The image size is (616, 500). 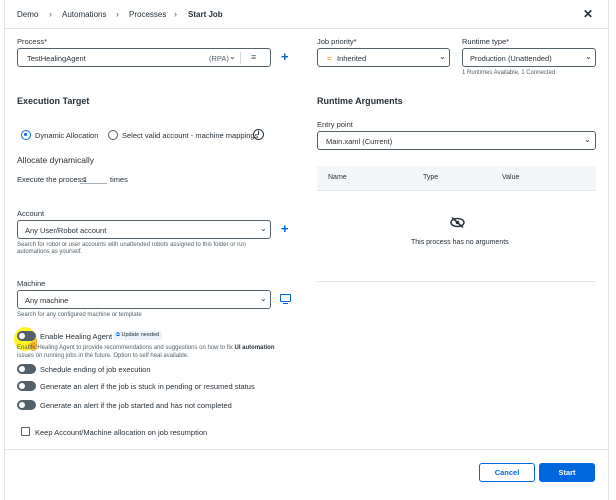 What do you see at coordinates (608, 250) in the screenshot?
I see `dialog-right-border` at bounding box center [608, 250].